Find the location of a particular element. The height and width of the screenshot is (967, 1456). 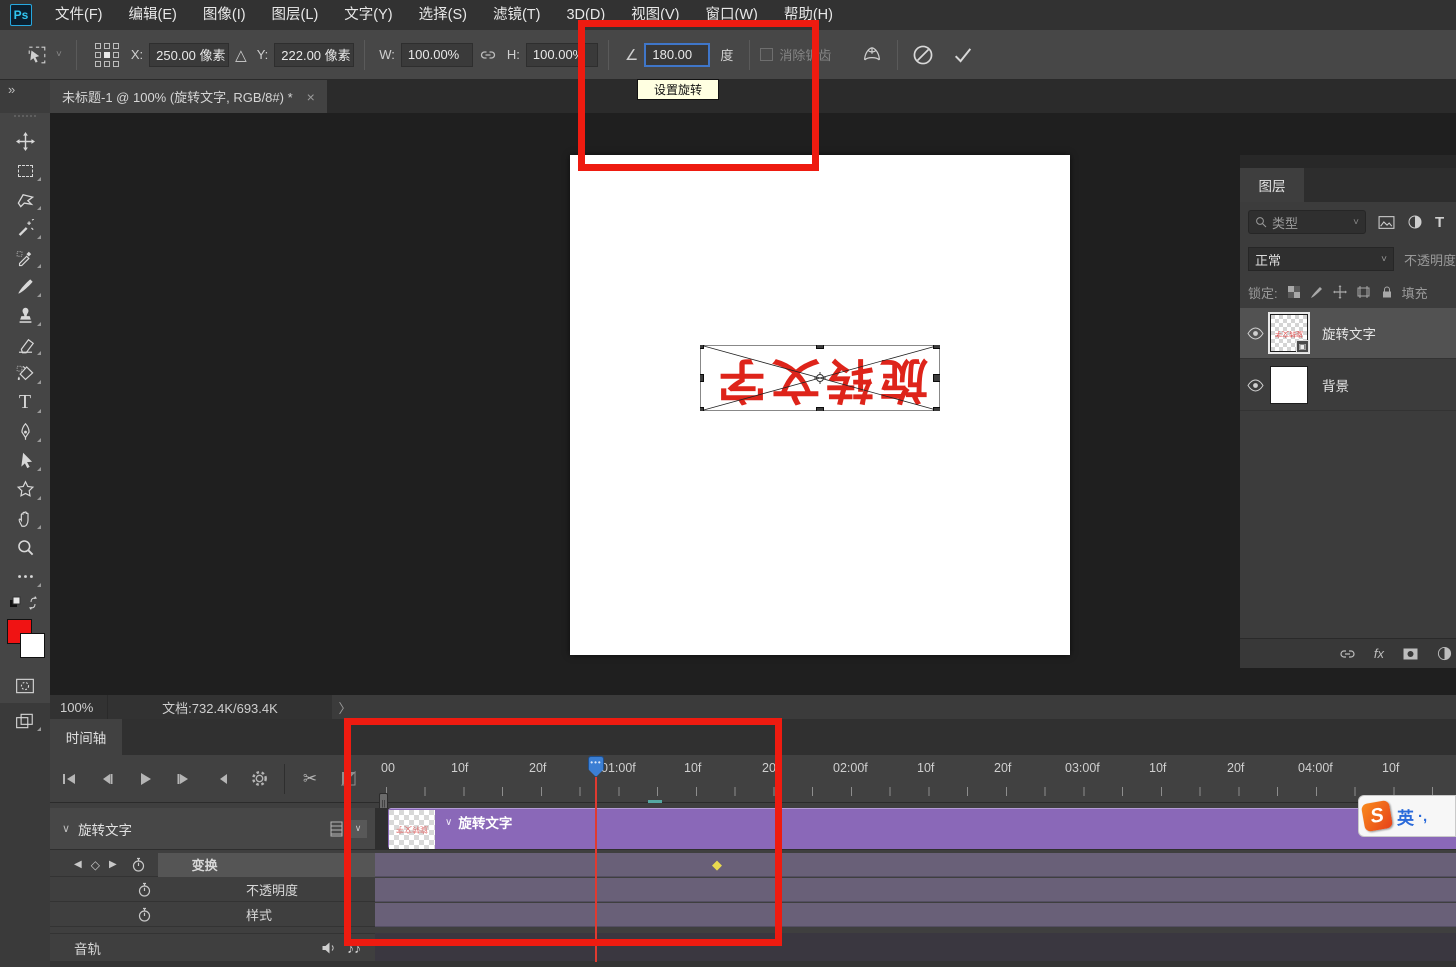

opacity-track is located at coordinates (915, 890).